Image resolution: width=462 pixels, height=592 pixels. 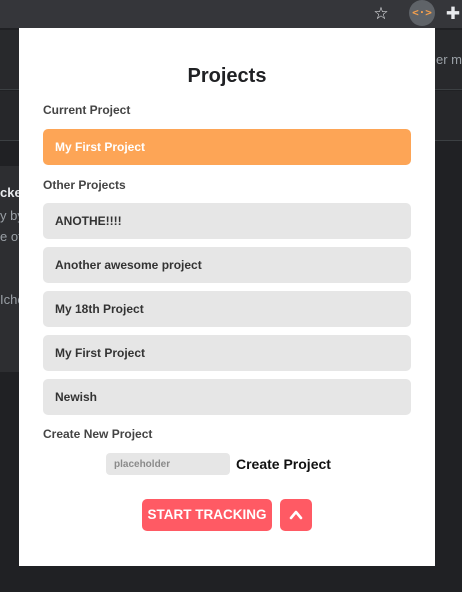 I want to click on project-item: ANOTHE!!!!, so click(x=227, y=221).